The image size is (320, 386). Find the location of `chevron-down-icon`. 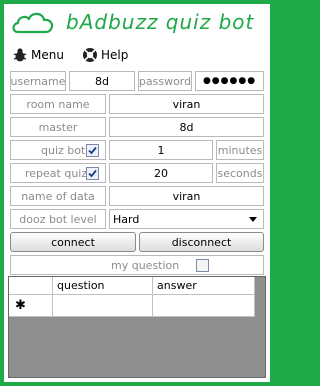

chevron-down-icon is located at coordinates (253, 219).